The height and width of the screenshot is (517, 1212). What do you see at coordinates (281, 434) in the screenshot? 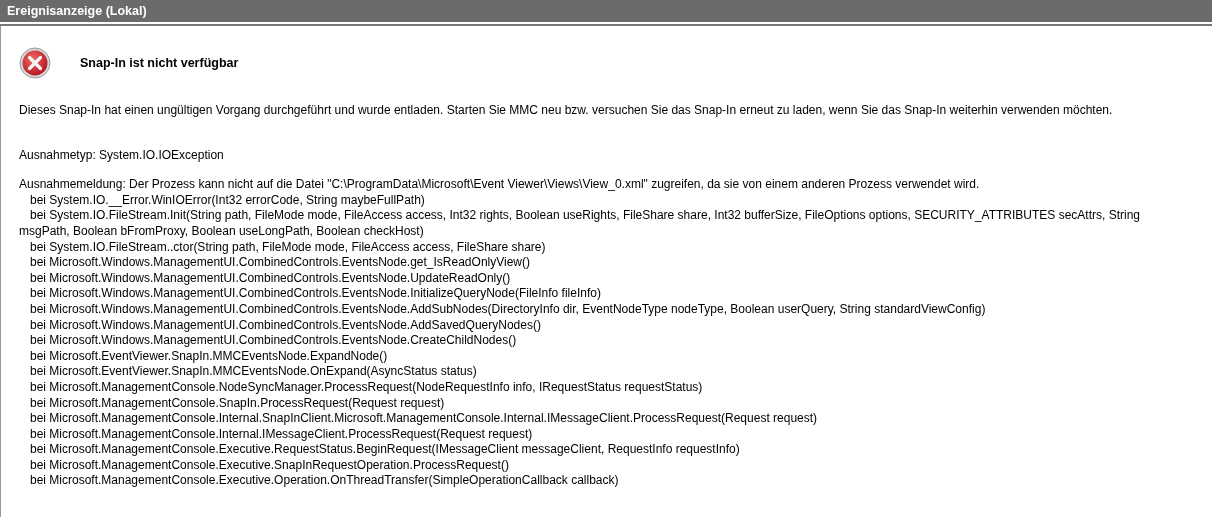
I see `stack-trace-line: bei Microsoft.ManagementConsole.Internal.IMessageClient.ProcessRequest(Request request)` at bounding box center [281, 434].